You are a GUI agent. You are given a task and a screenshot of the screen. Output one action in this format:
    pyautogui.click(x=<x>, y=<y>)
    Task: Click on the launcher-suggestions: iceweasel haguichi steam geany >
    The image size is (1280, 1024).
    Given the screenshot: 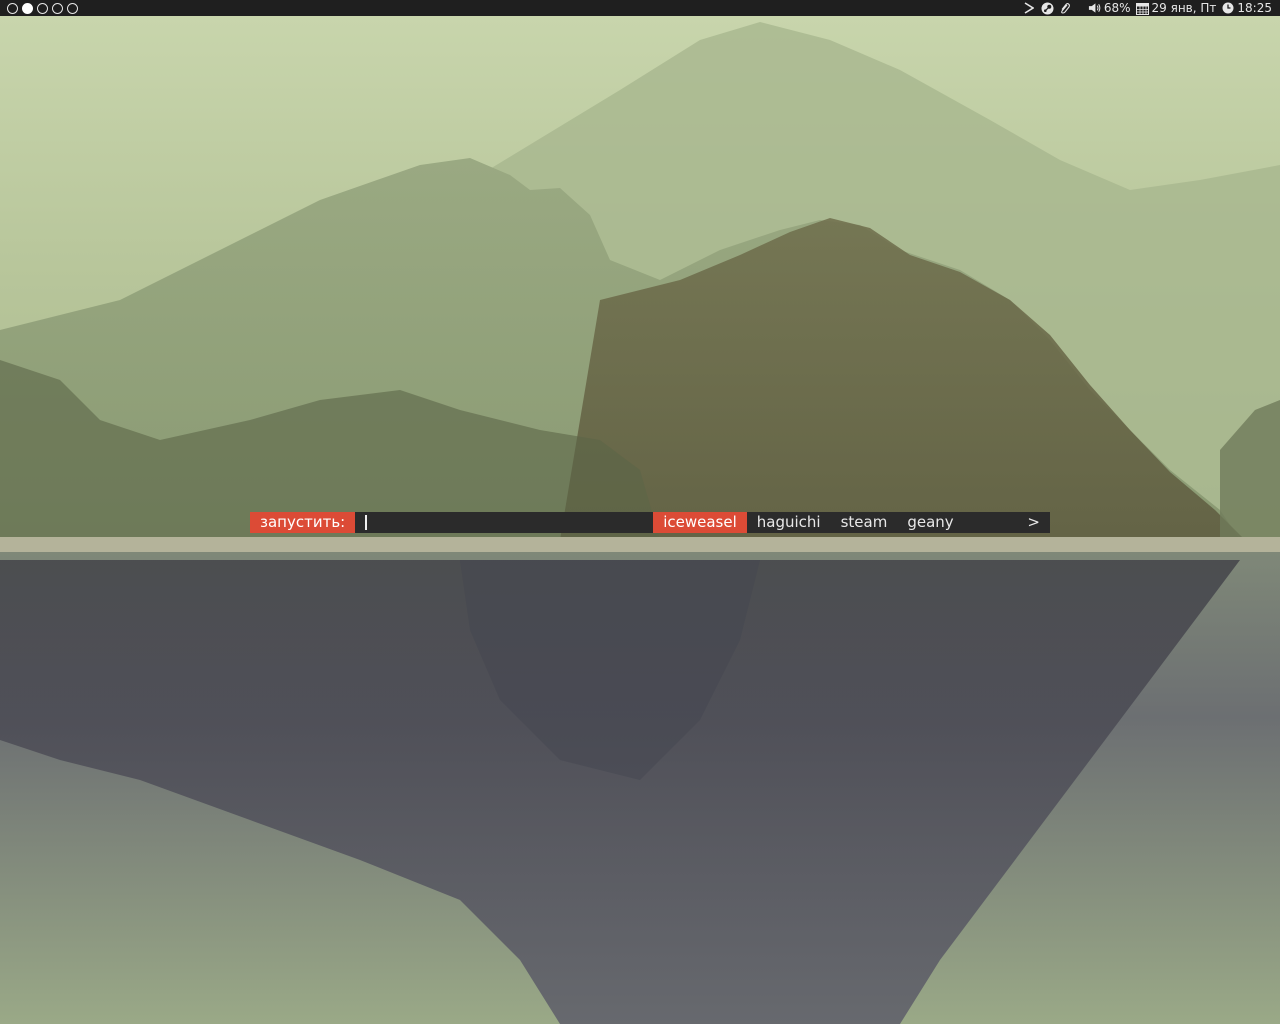 What is the action you would take?
    pyautogui.click(x=851, y=522)
    